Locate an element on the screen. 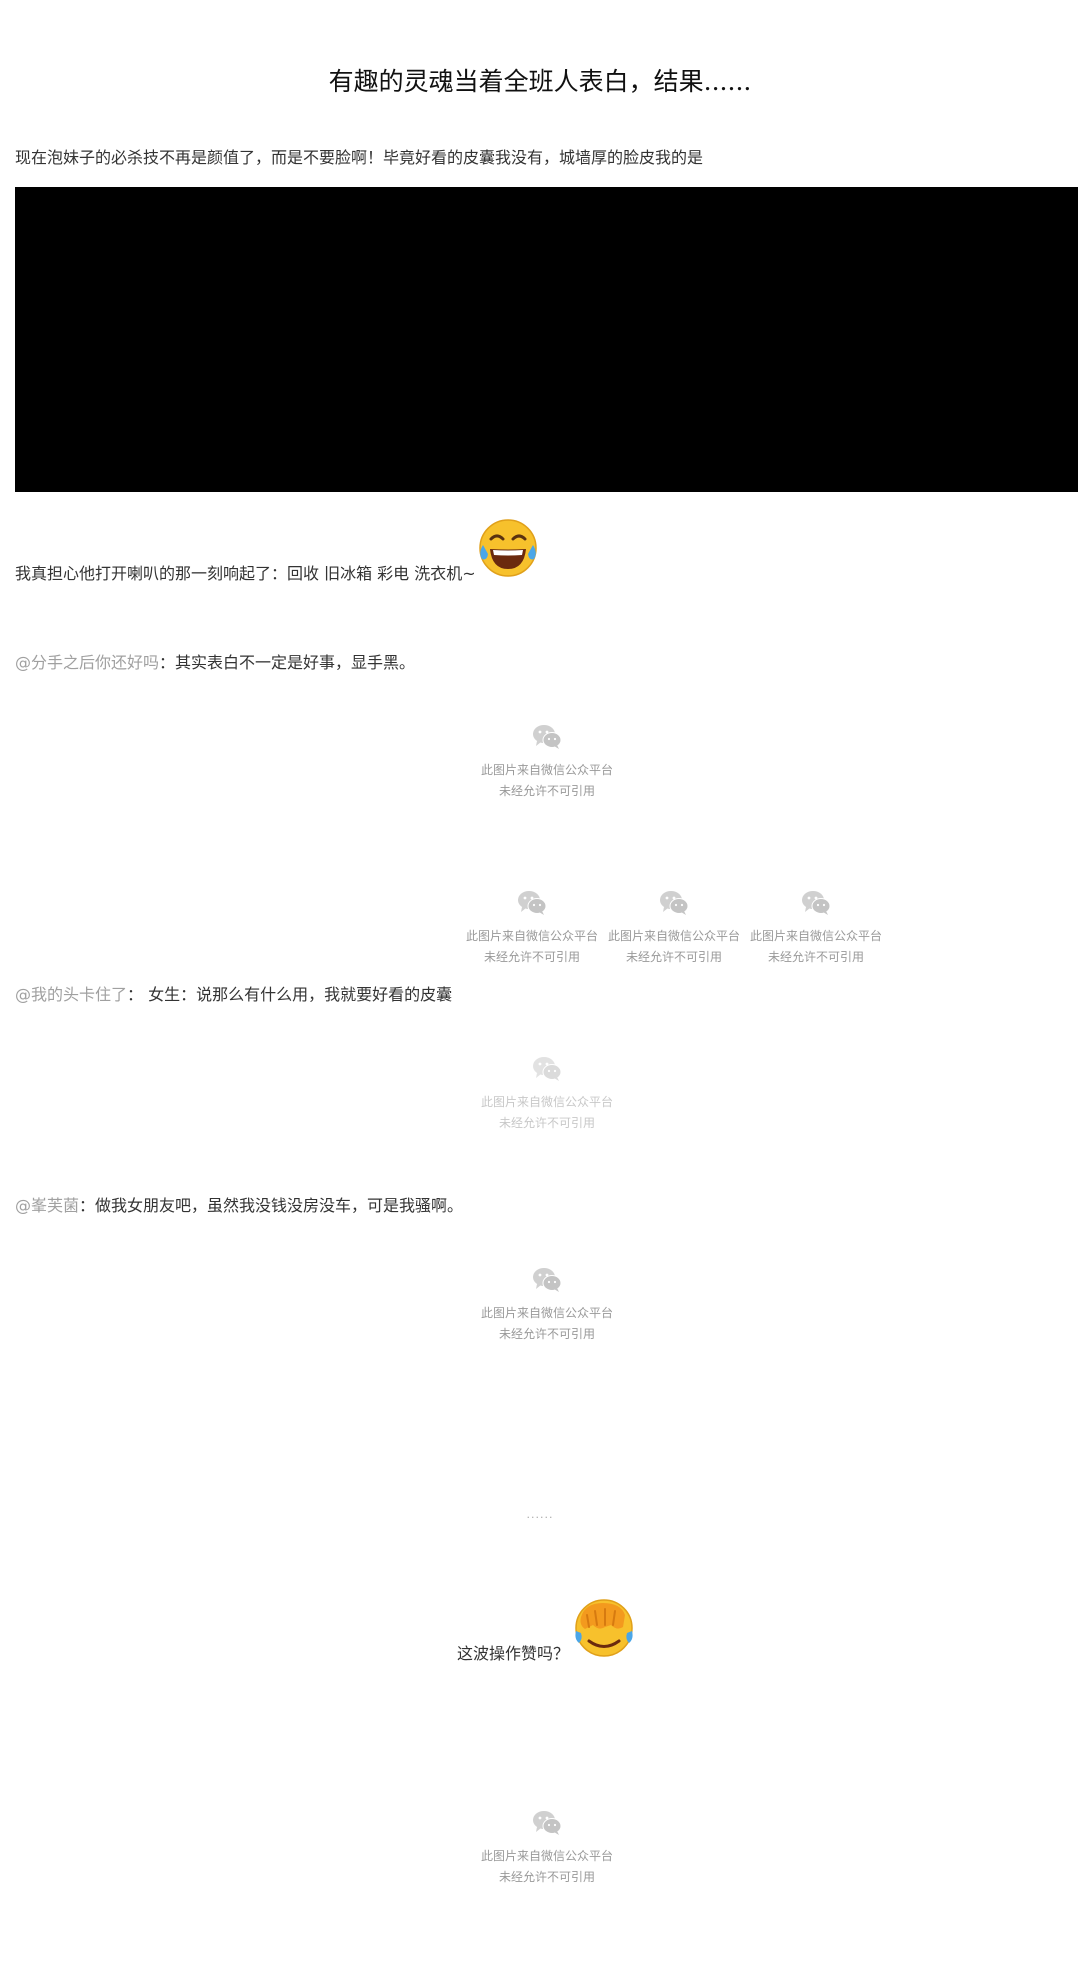 The image size is (1080, 1967). comment-3: @峯芙菌：做我女朋友吧，虽然我没钱没房没车，可是我骚啊。 is located at coordinates (239, 1206).